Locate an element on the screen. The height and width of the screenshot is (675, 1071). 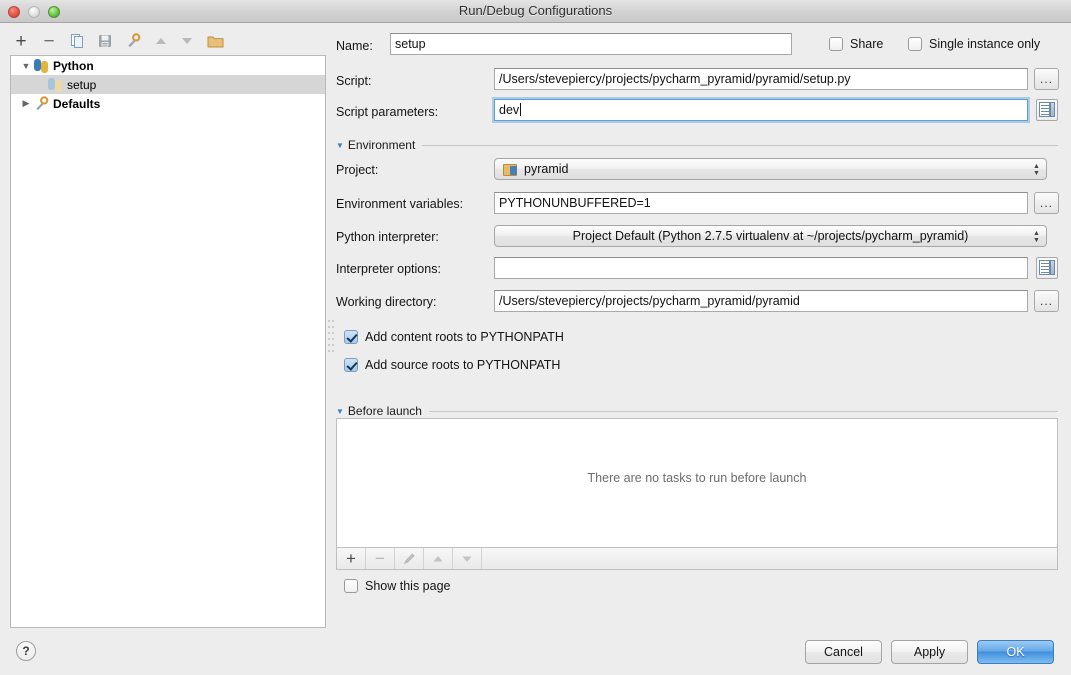
ok-button-label: OK is located at coordinates (1015, 652).